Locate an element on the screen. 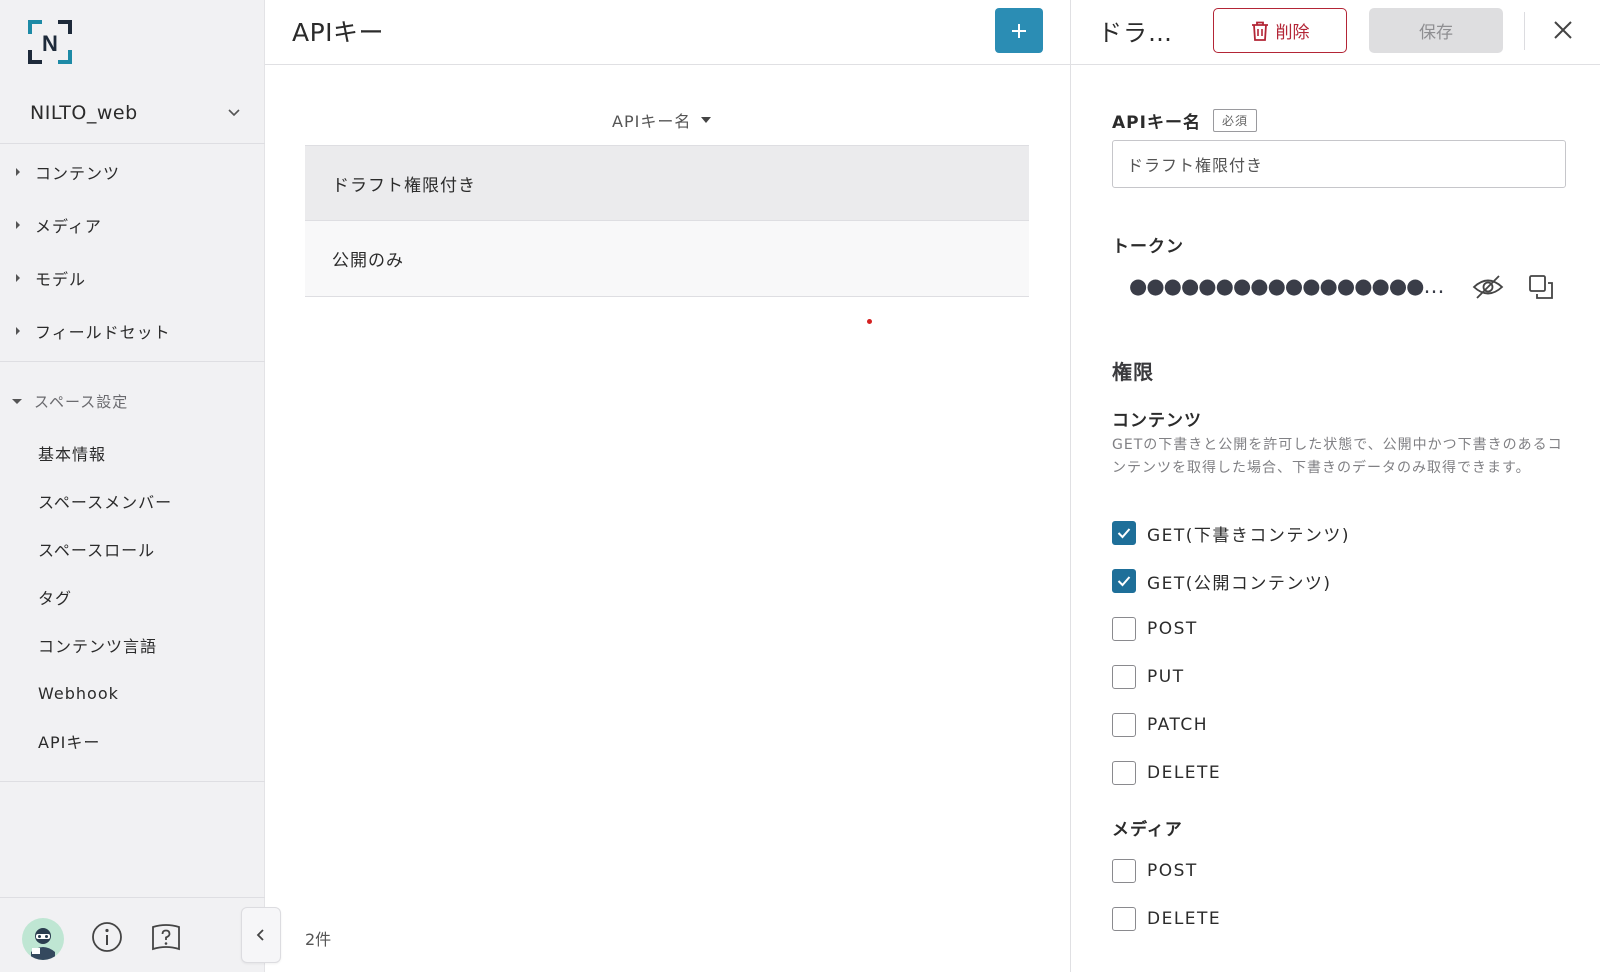 This screenshot has width=1600, height=972. section-label: スペース設定 is located at coordinates (81, 401).